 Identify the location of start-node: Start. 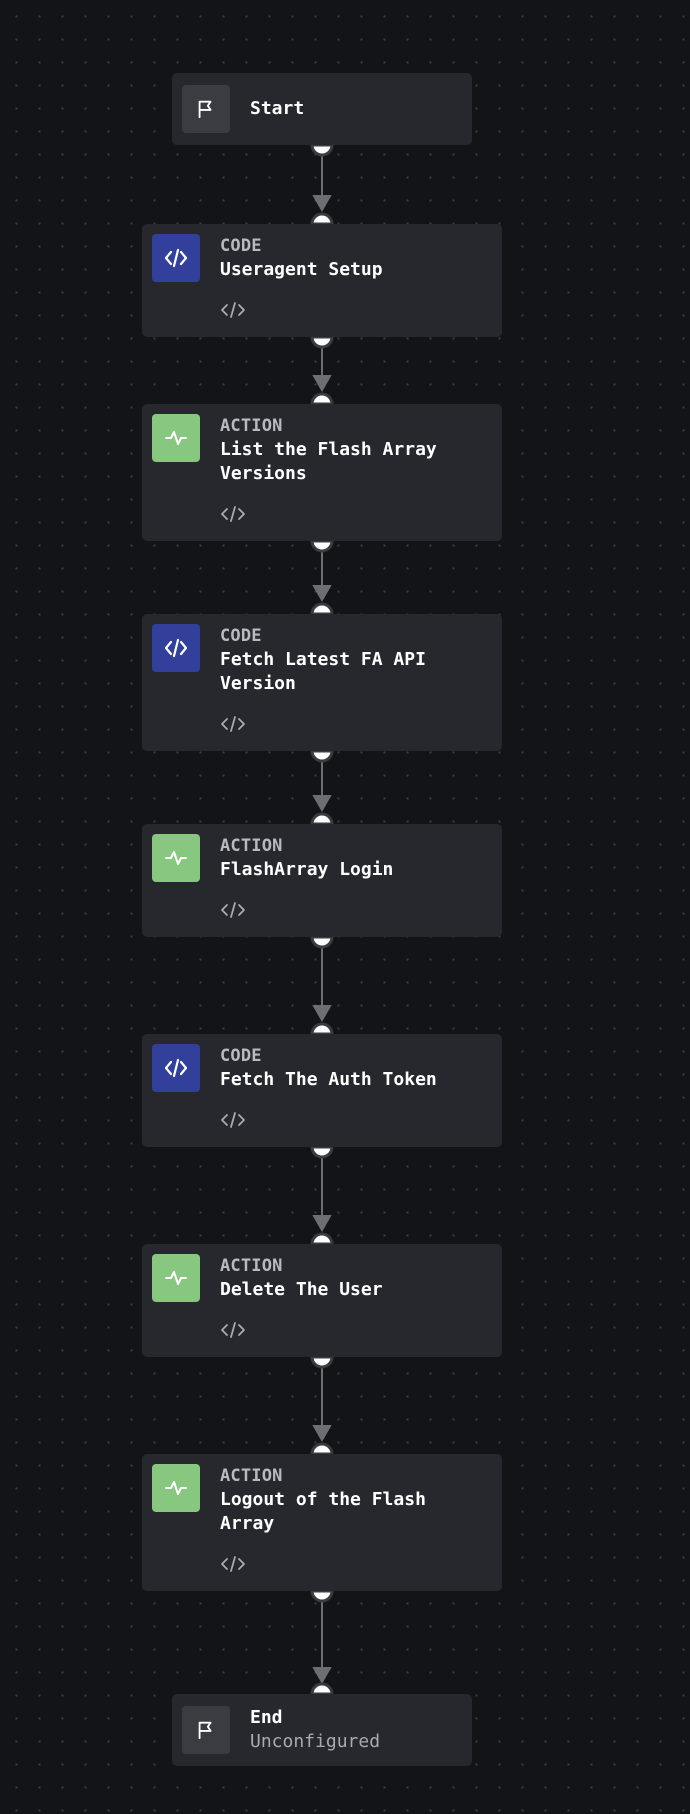
(322, 109).